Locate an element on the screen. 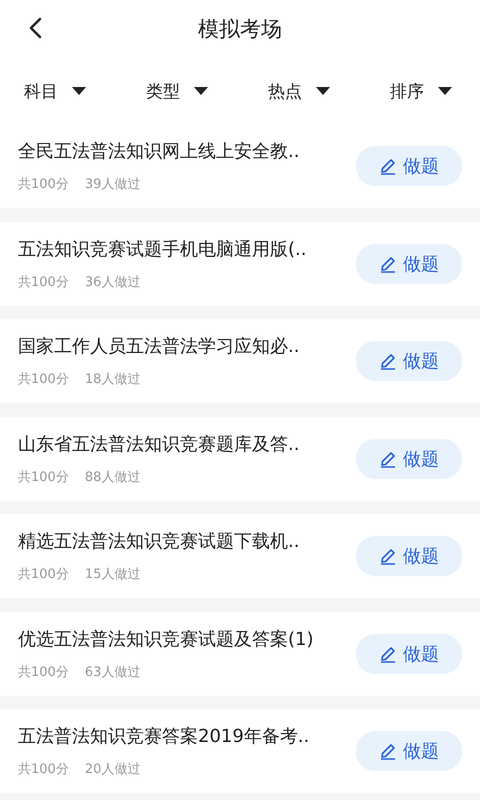  taken-count: 88人做过 is located at coordinates (112, 477).